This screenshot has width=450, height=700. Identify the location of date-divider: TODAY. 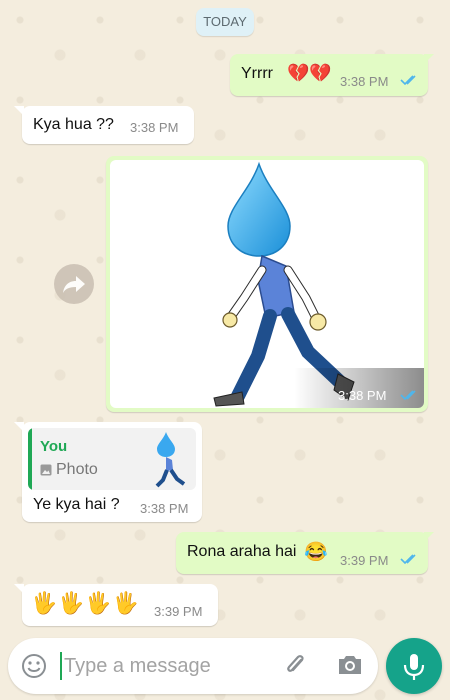
(225, 22).